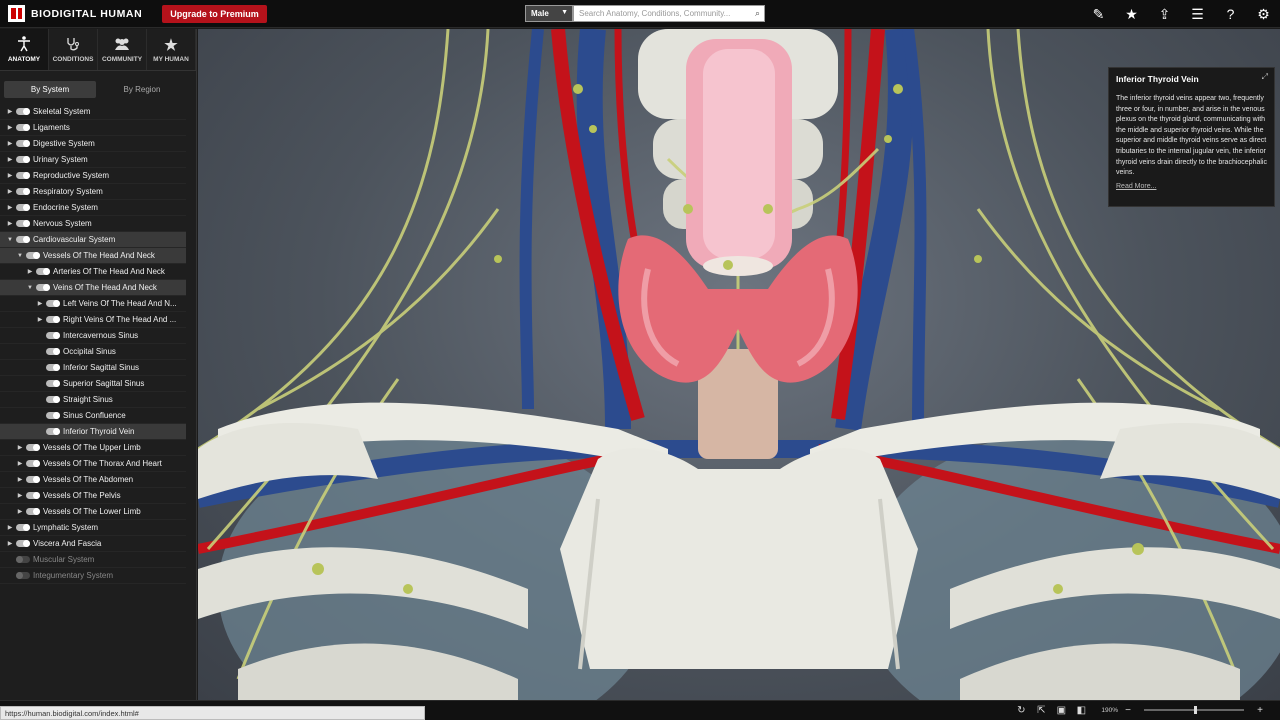 The height and width of the screenshot is (720, 1280). I want to click on gender-select: Male ▼, so click(549, 13).